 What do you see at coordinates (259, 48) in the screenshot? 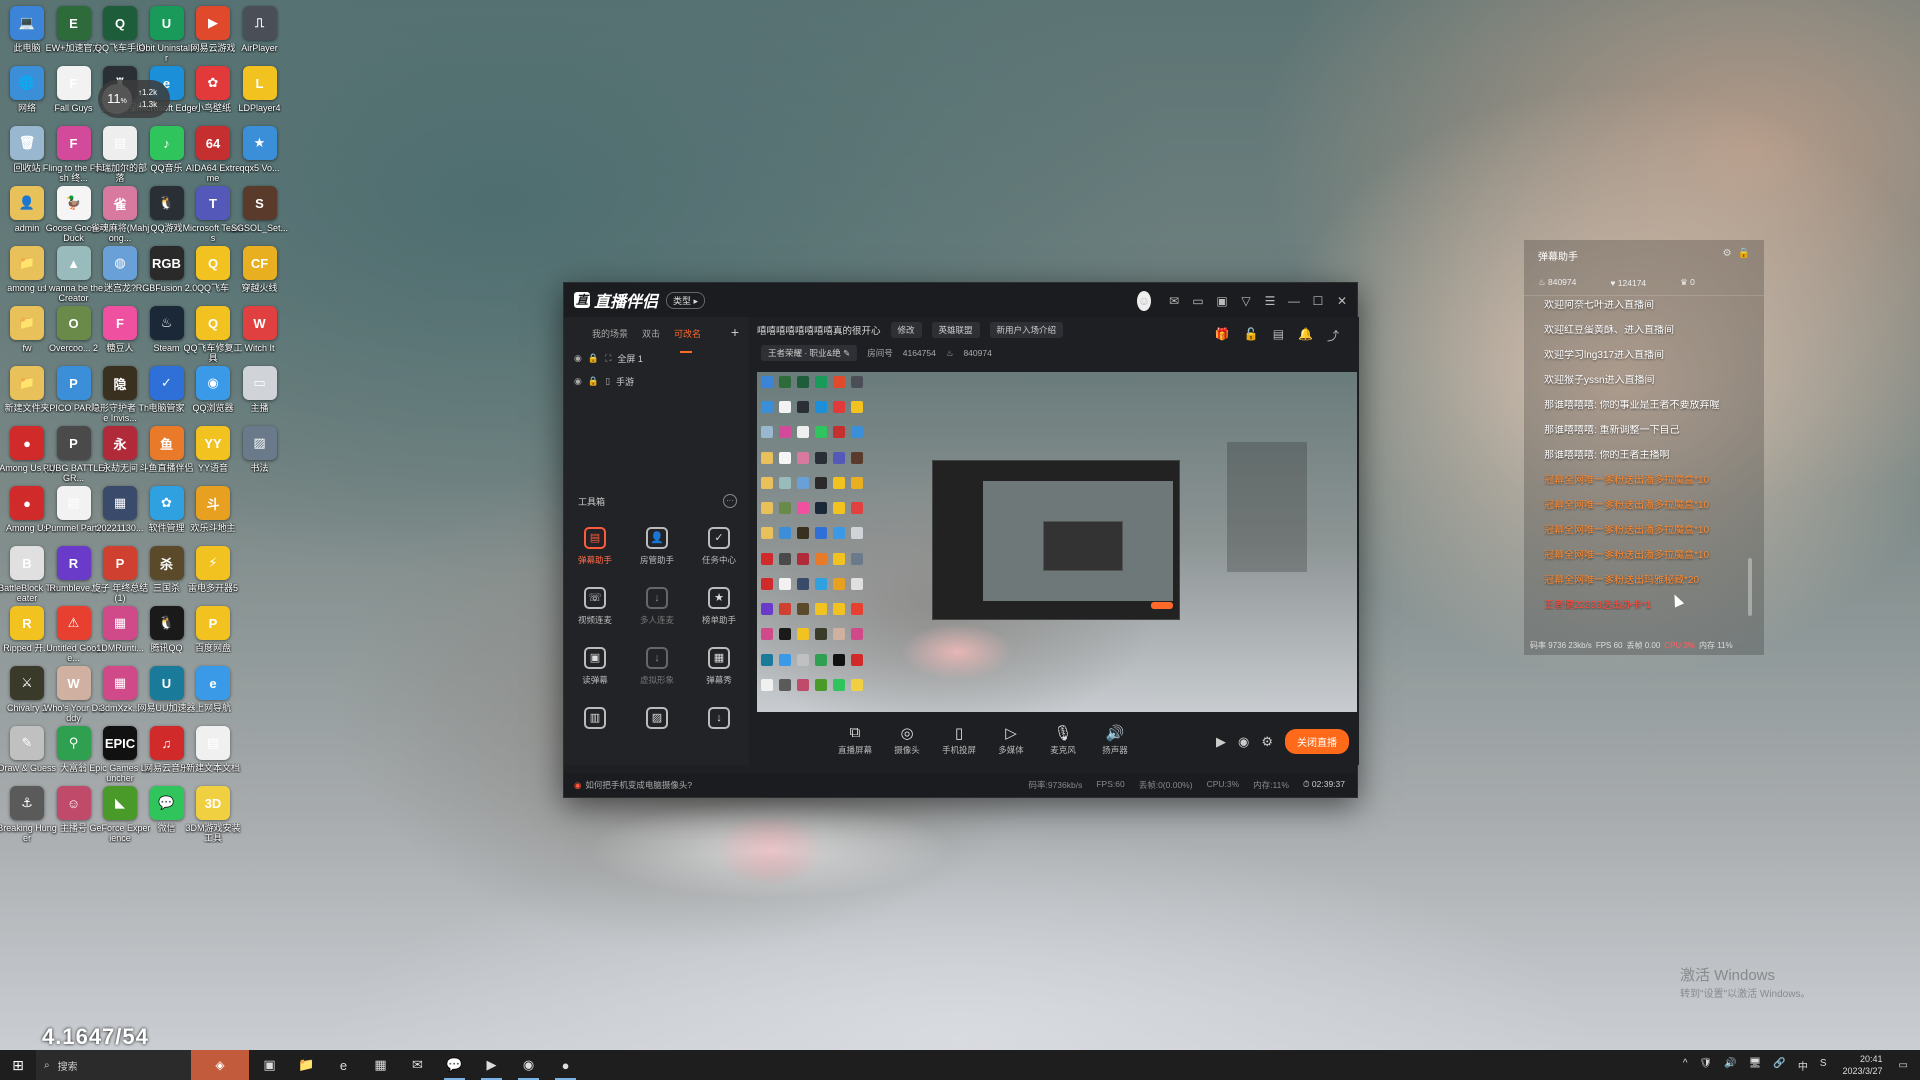
I see `desktop-icon-label: AirPlayer` at bounding box center [259, 48].